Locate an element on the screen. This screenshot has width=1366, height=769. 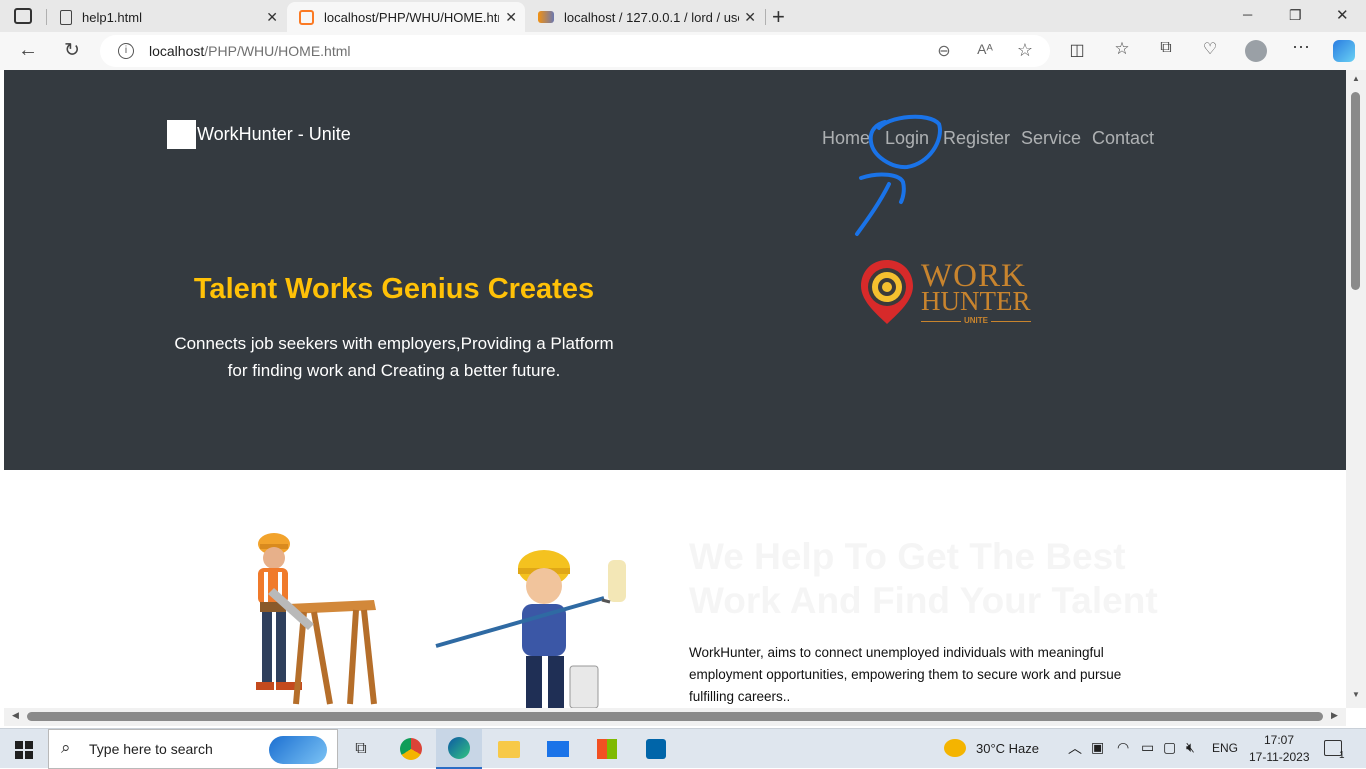
painter-illustration is located at coordinates (530, 629).